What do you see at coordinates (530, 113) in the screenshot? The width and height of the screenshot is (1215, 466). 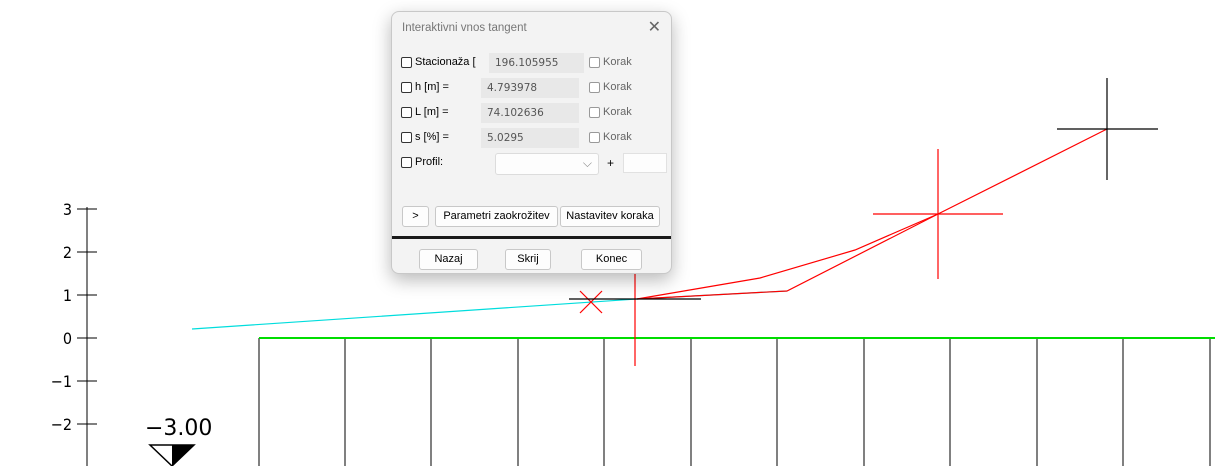 I see `length-value: 74.102636` at bounding box center [530, 113].